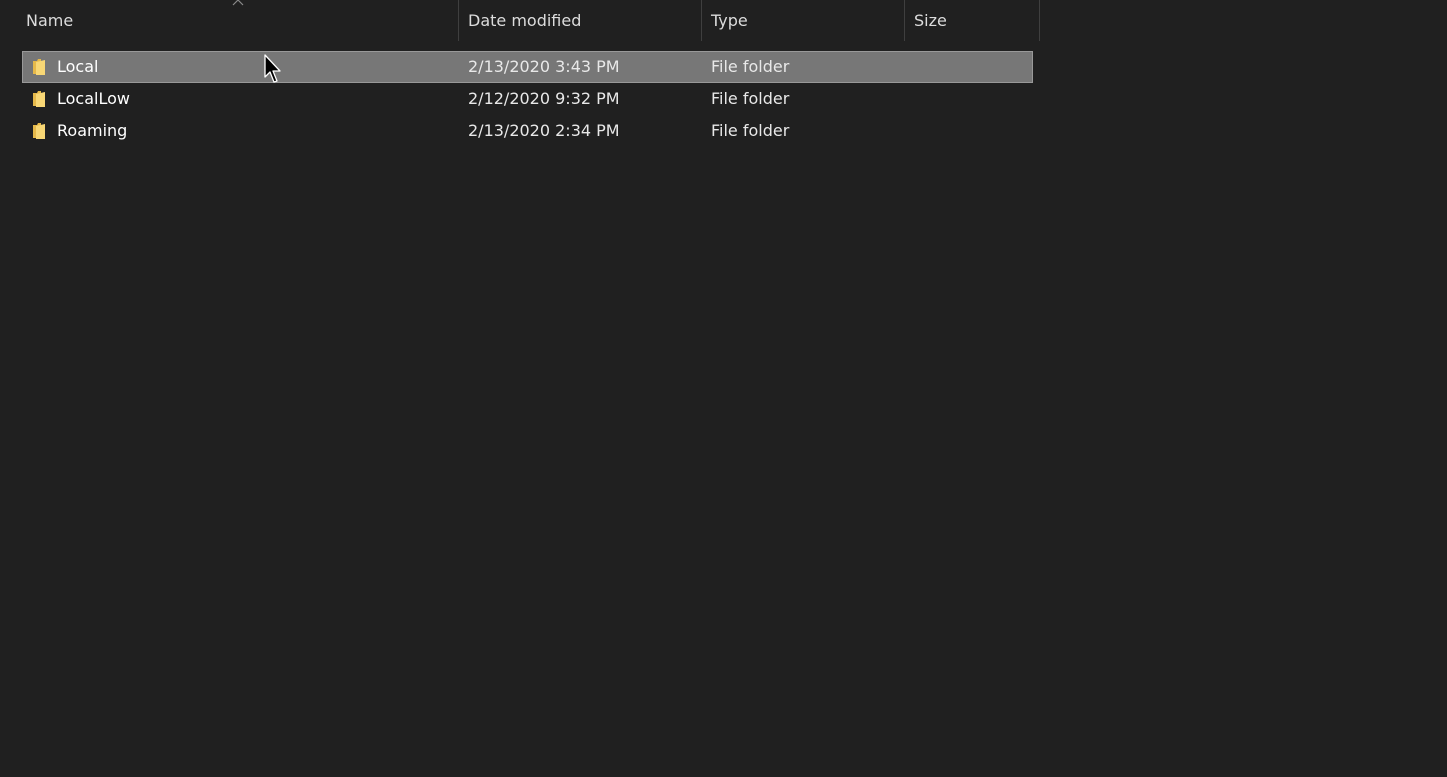 The width and height of the screenshot is (1447, 777). What do you see at coordinates (544, 98) in the screenshot?
I see `file-date-modified: 2/12/2020 9:32 PM` at bounding box center [544, 98].